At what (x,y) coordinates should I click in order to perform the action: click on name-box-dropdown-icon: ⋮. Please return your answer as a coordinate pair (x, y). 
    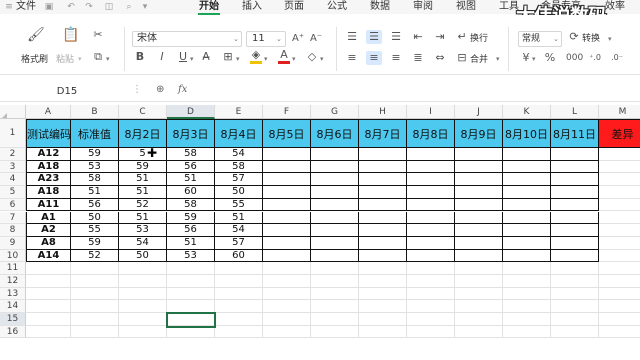
    Looking at the image, I should click on (137, 89).